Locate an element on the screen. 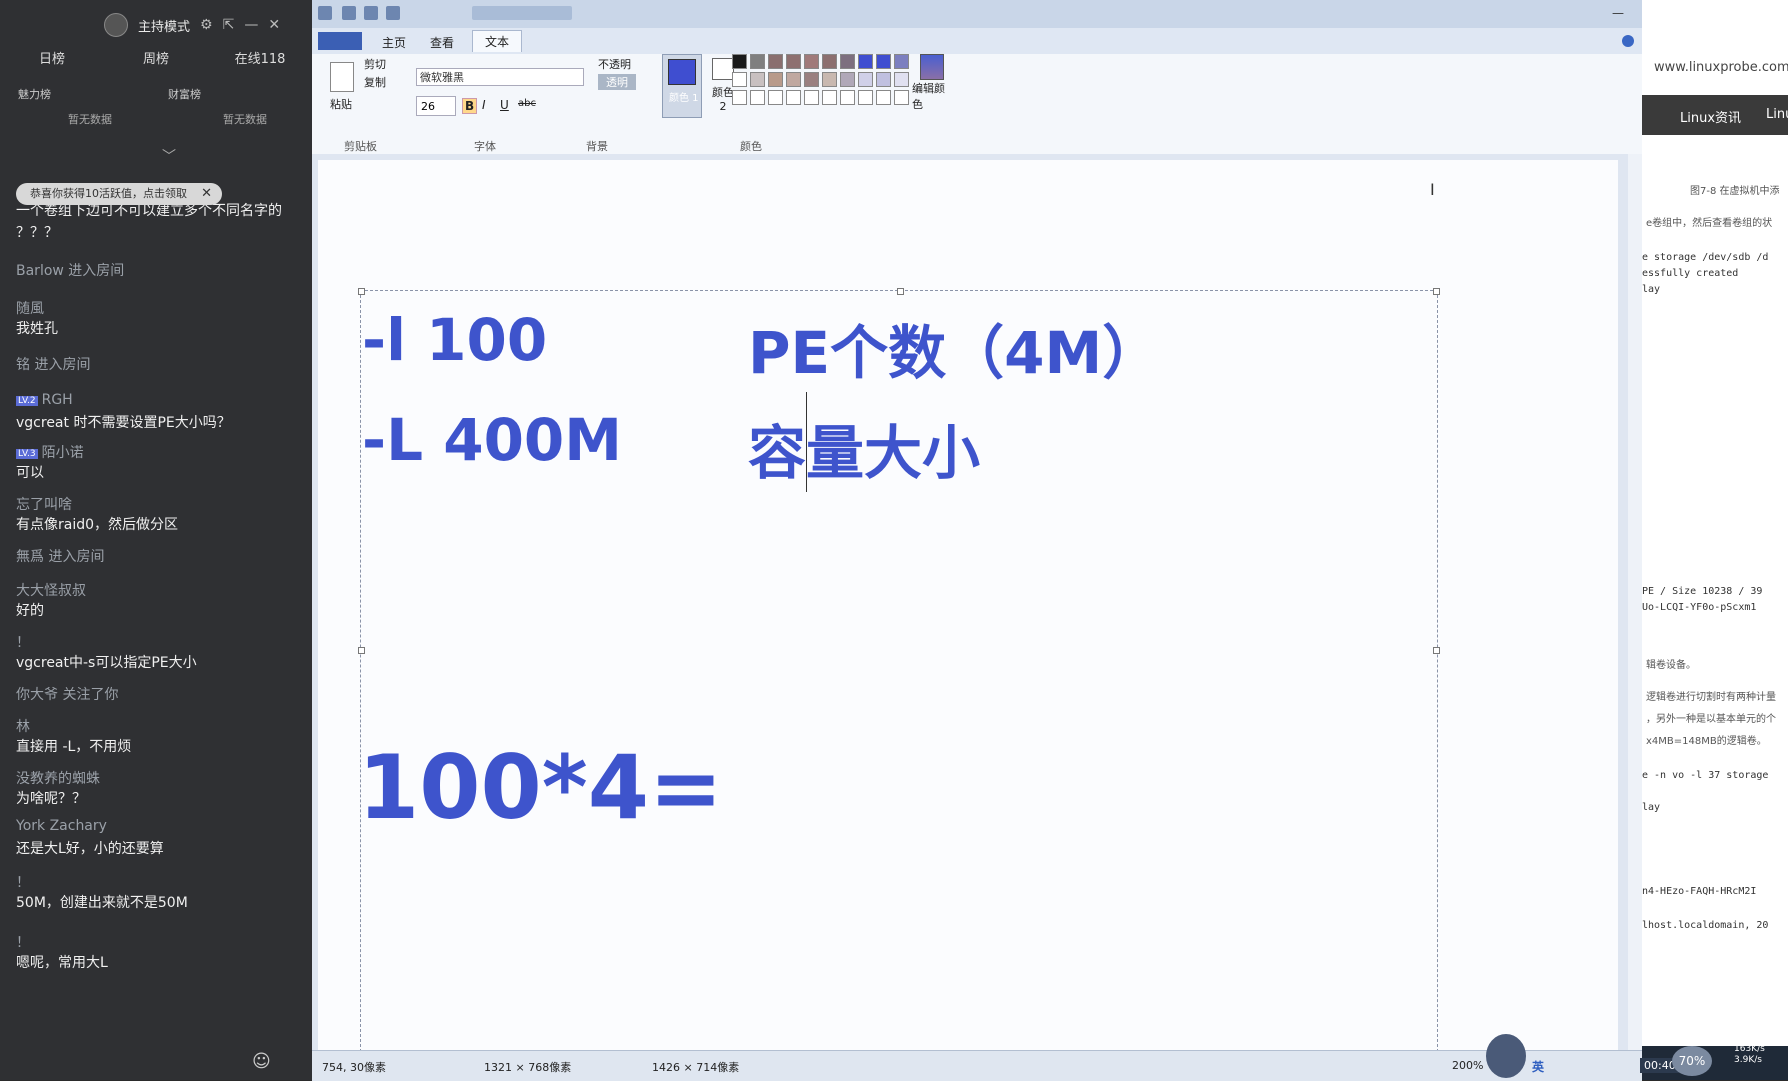  code-line: Uo-LCQI-YF0o-pScxm1 is located at coordinates (1699, 607).